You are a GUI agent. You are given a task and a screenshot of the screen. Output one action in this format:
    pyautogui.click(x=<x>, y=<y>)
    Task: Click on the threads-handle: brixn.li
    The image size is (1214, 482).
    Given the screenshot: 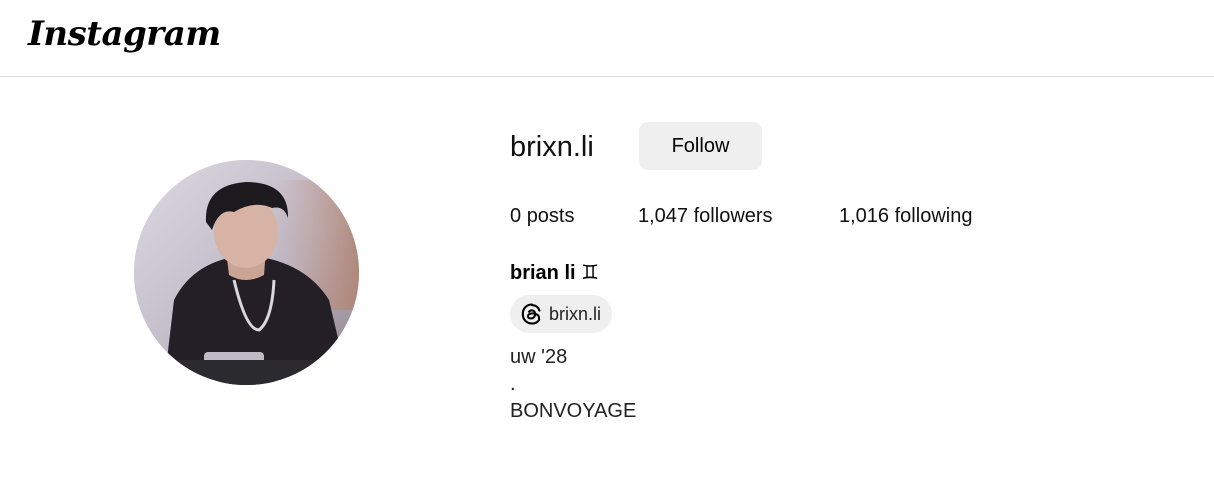 What is the action you would take?
    pyautogui.click(x=575, y=313)
    